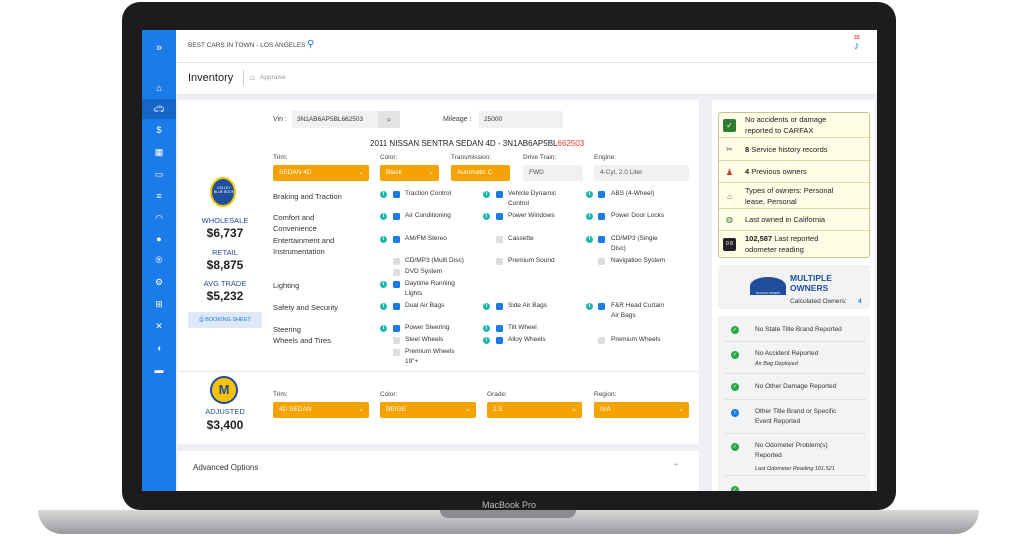  I want to click on dual-airbags-checkbox, so click(396, 306).